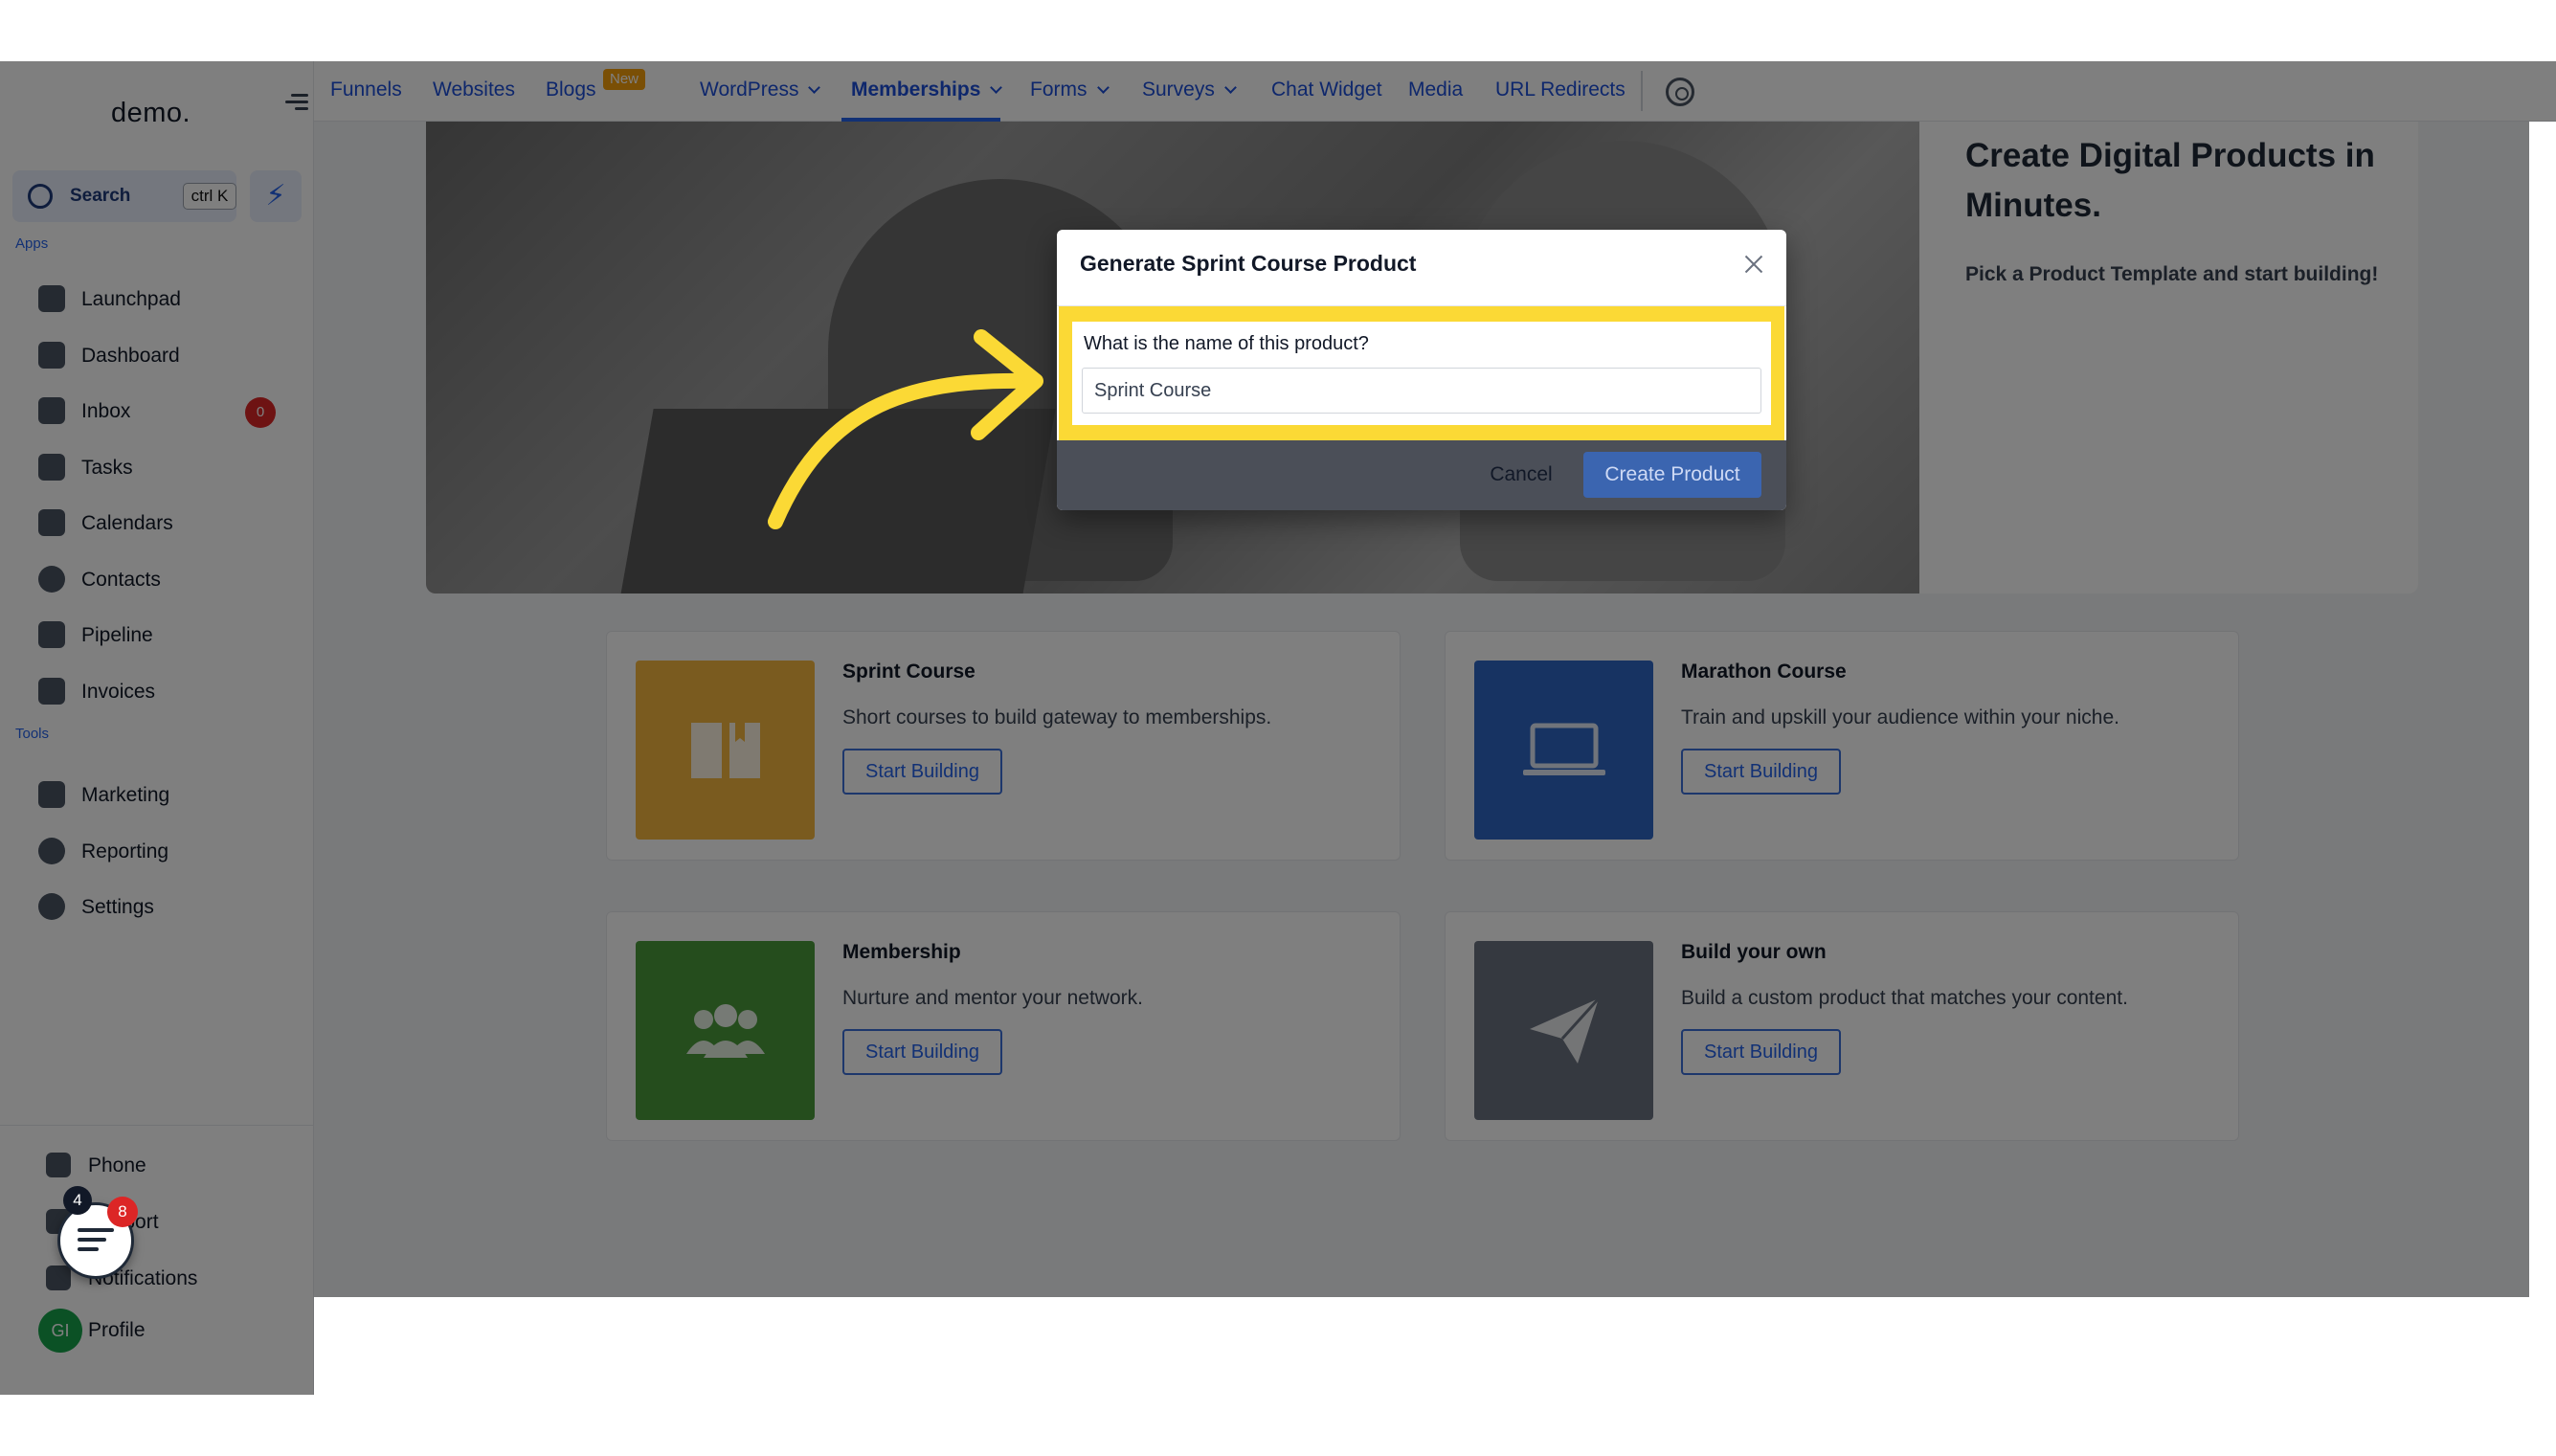  I want to click on chat-unread-badge: 8, so click(123, 1212).